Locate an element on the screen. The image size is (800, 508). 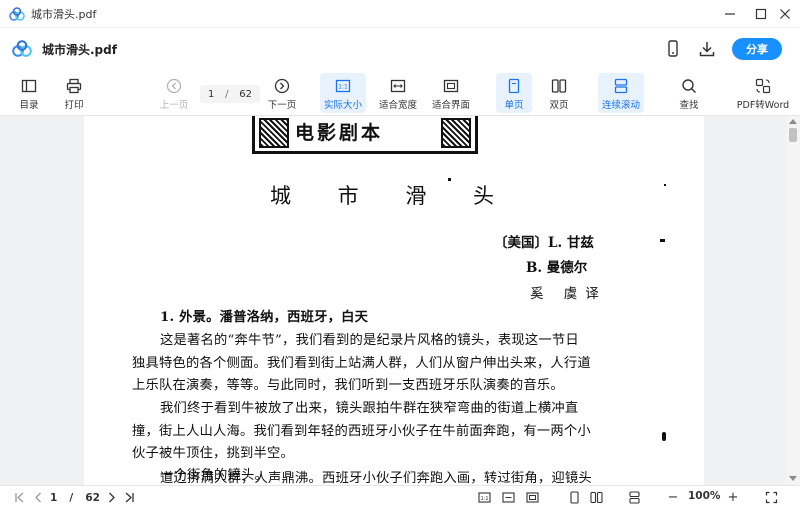
fit-width-button: 适合宽度 is located at coordinates (398, 93).